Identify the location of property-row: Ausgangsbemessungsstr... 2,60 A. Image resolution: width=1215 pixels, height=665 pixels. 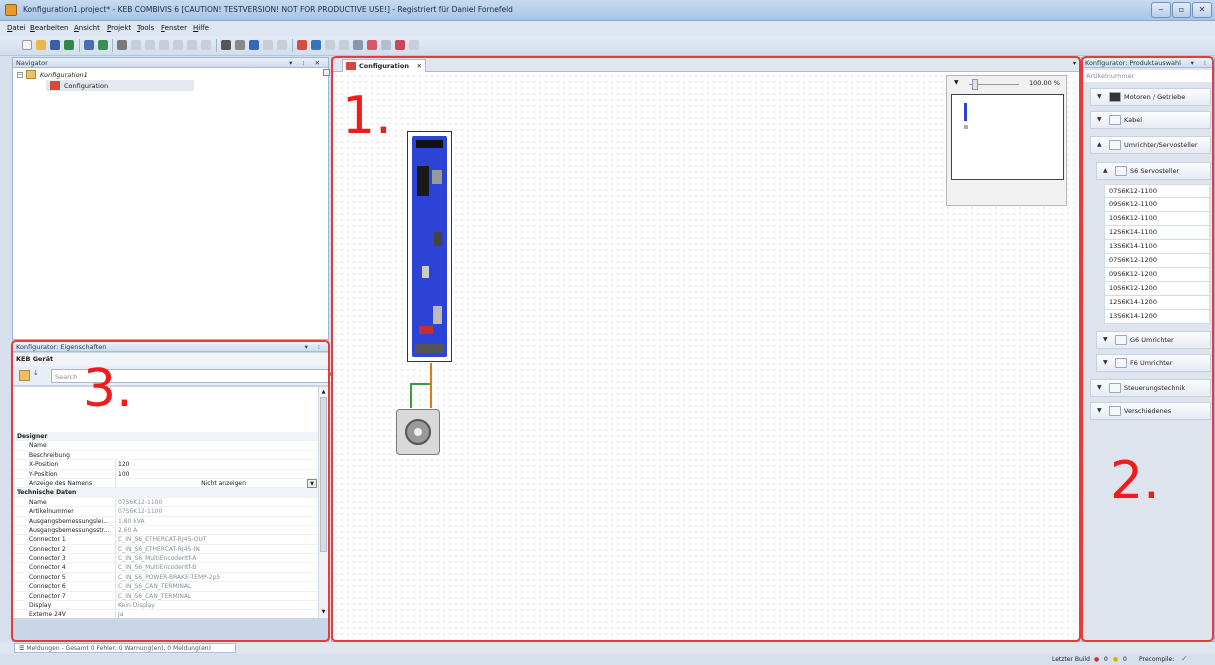
(165, 530).